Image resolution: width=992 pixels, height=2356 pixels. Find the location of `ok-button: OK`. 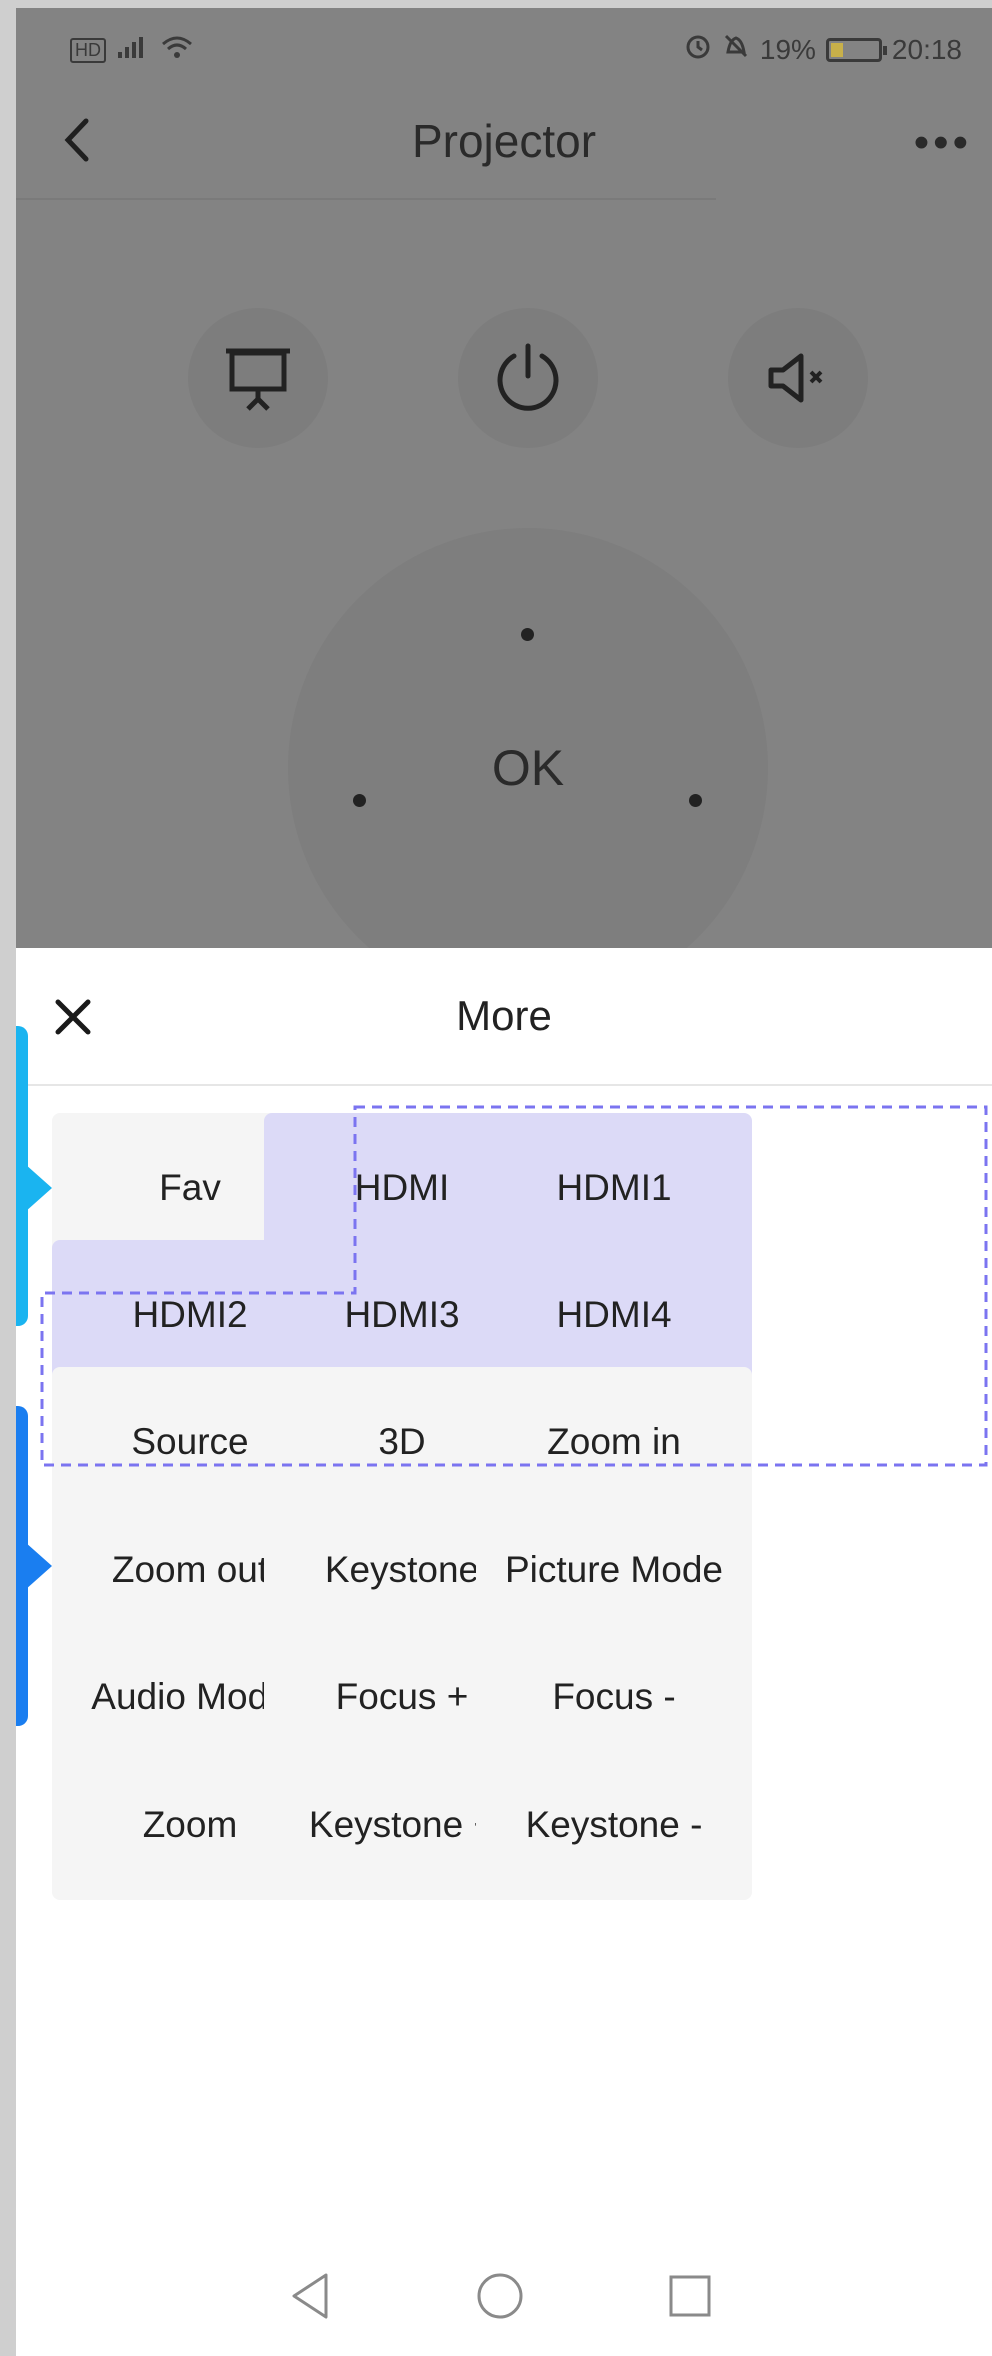

ok-button: OK is located at coordinates (528, 768).